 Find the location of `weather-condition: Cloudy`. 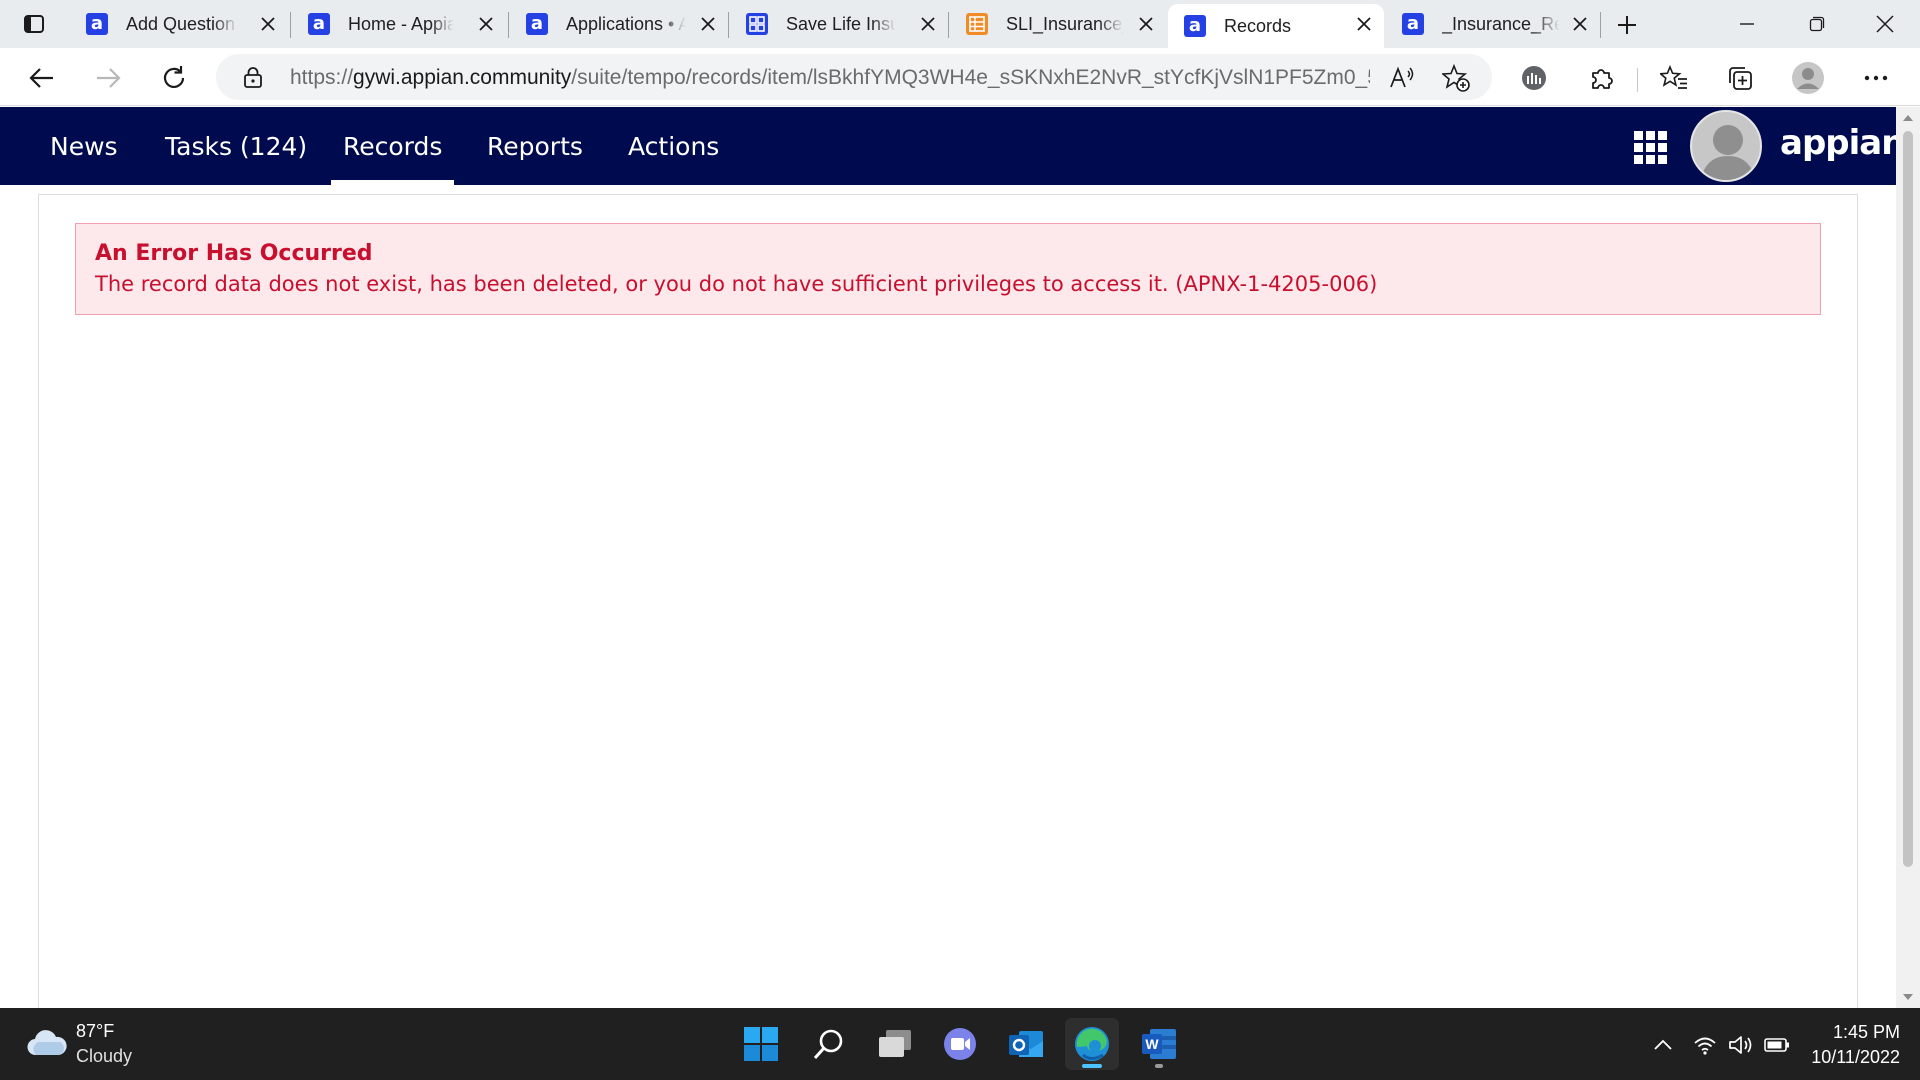

weather-condition: Cloudy is located at coordinates (104, 1056).